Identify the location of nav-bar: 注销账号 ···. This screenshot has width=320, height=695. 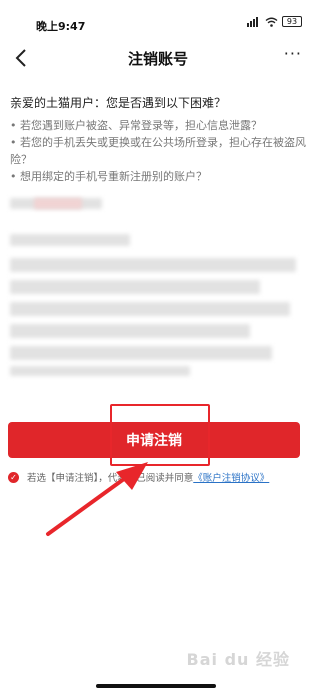
(158, 58).